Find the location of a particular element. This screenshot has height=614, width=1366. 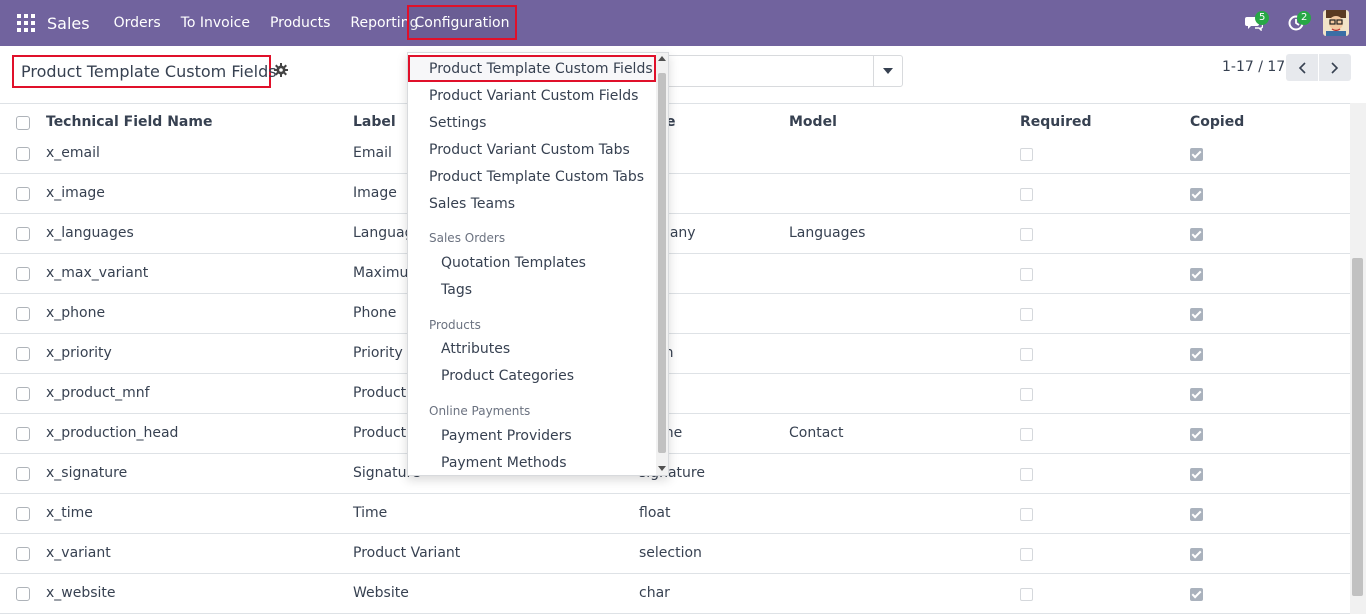

header-required: Required is located at coordinates (1055, 122).